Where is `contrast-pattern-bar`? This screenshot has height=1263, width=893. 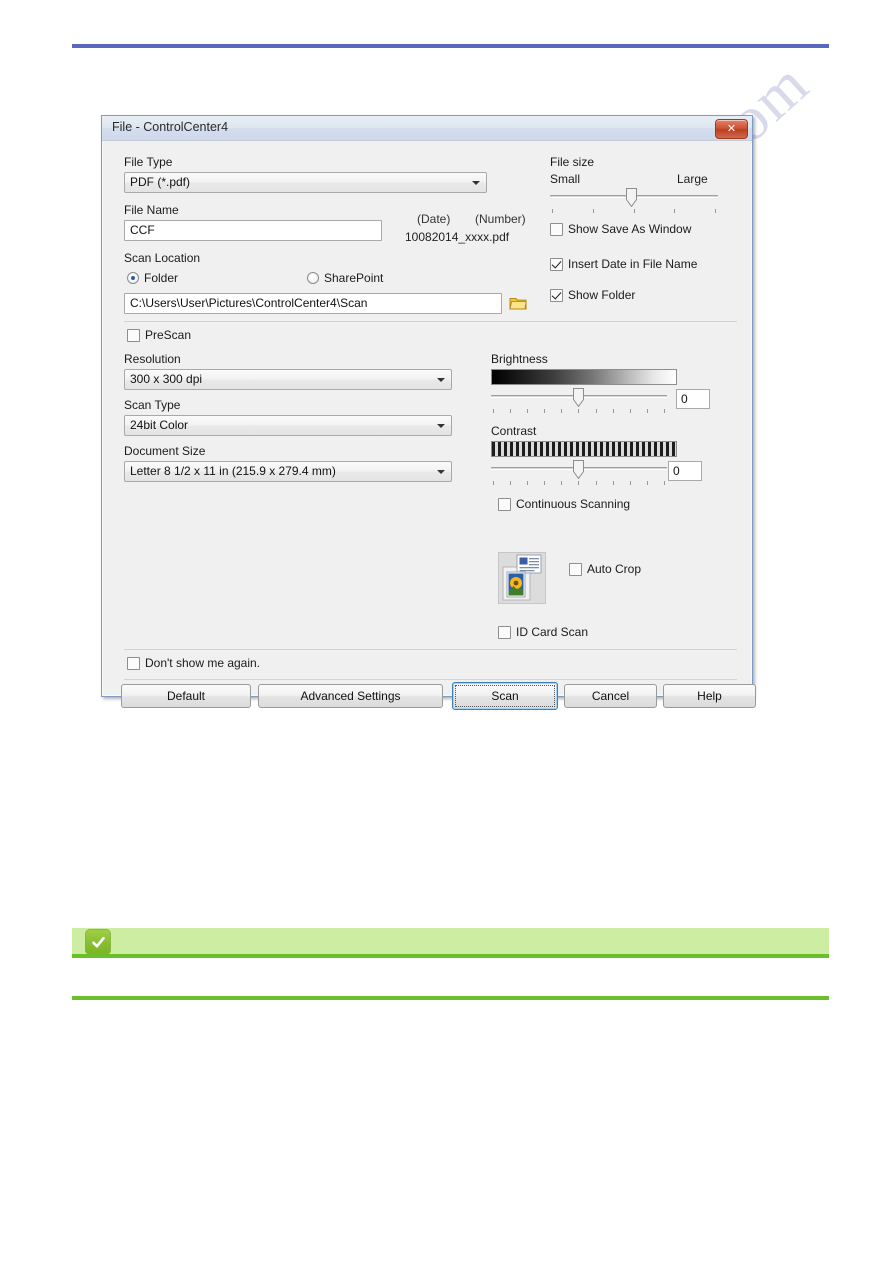
contrast-pattern-bar is located at coordinates (584, 449).